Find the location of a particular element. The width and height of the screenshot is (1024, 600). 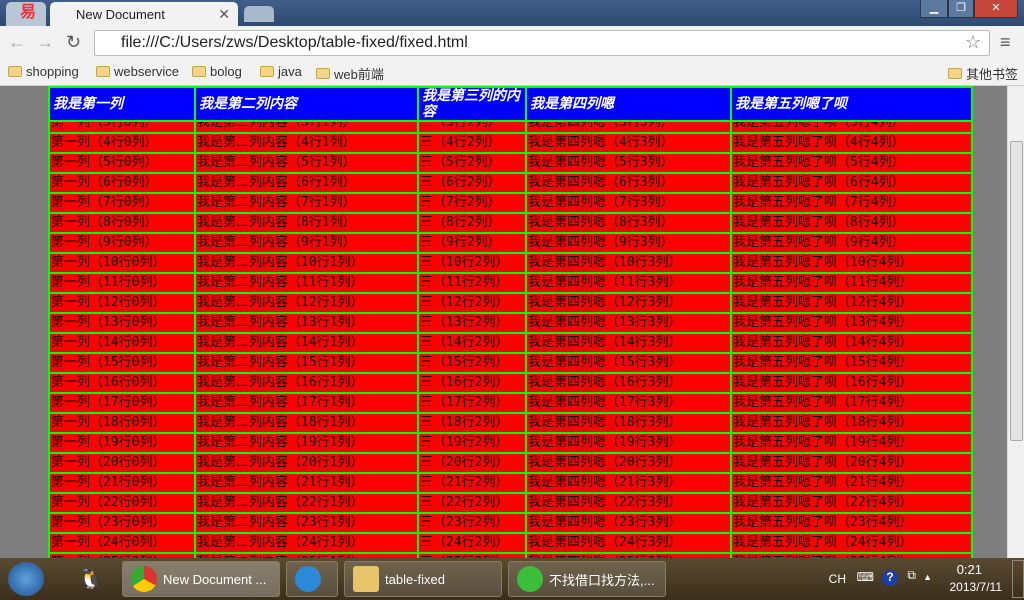

table-cell: 第一列（13行0列） is located at coordinates (121, 322).